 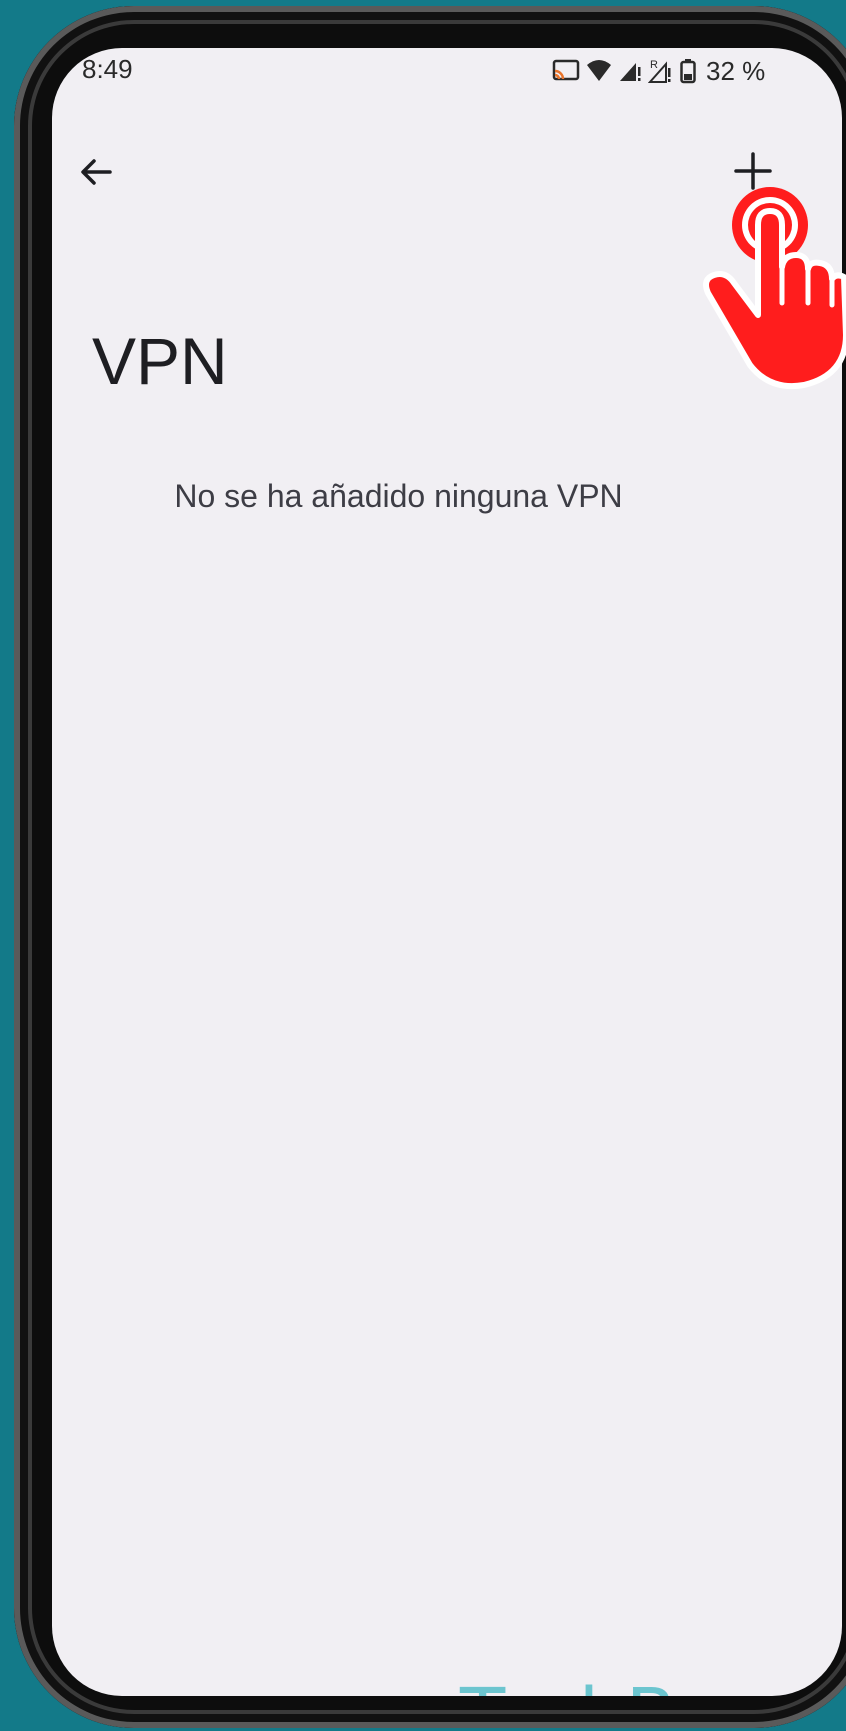 I want to click on arrow-left-icon, so click(x=96, y=172).